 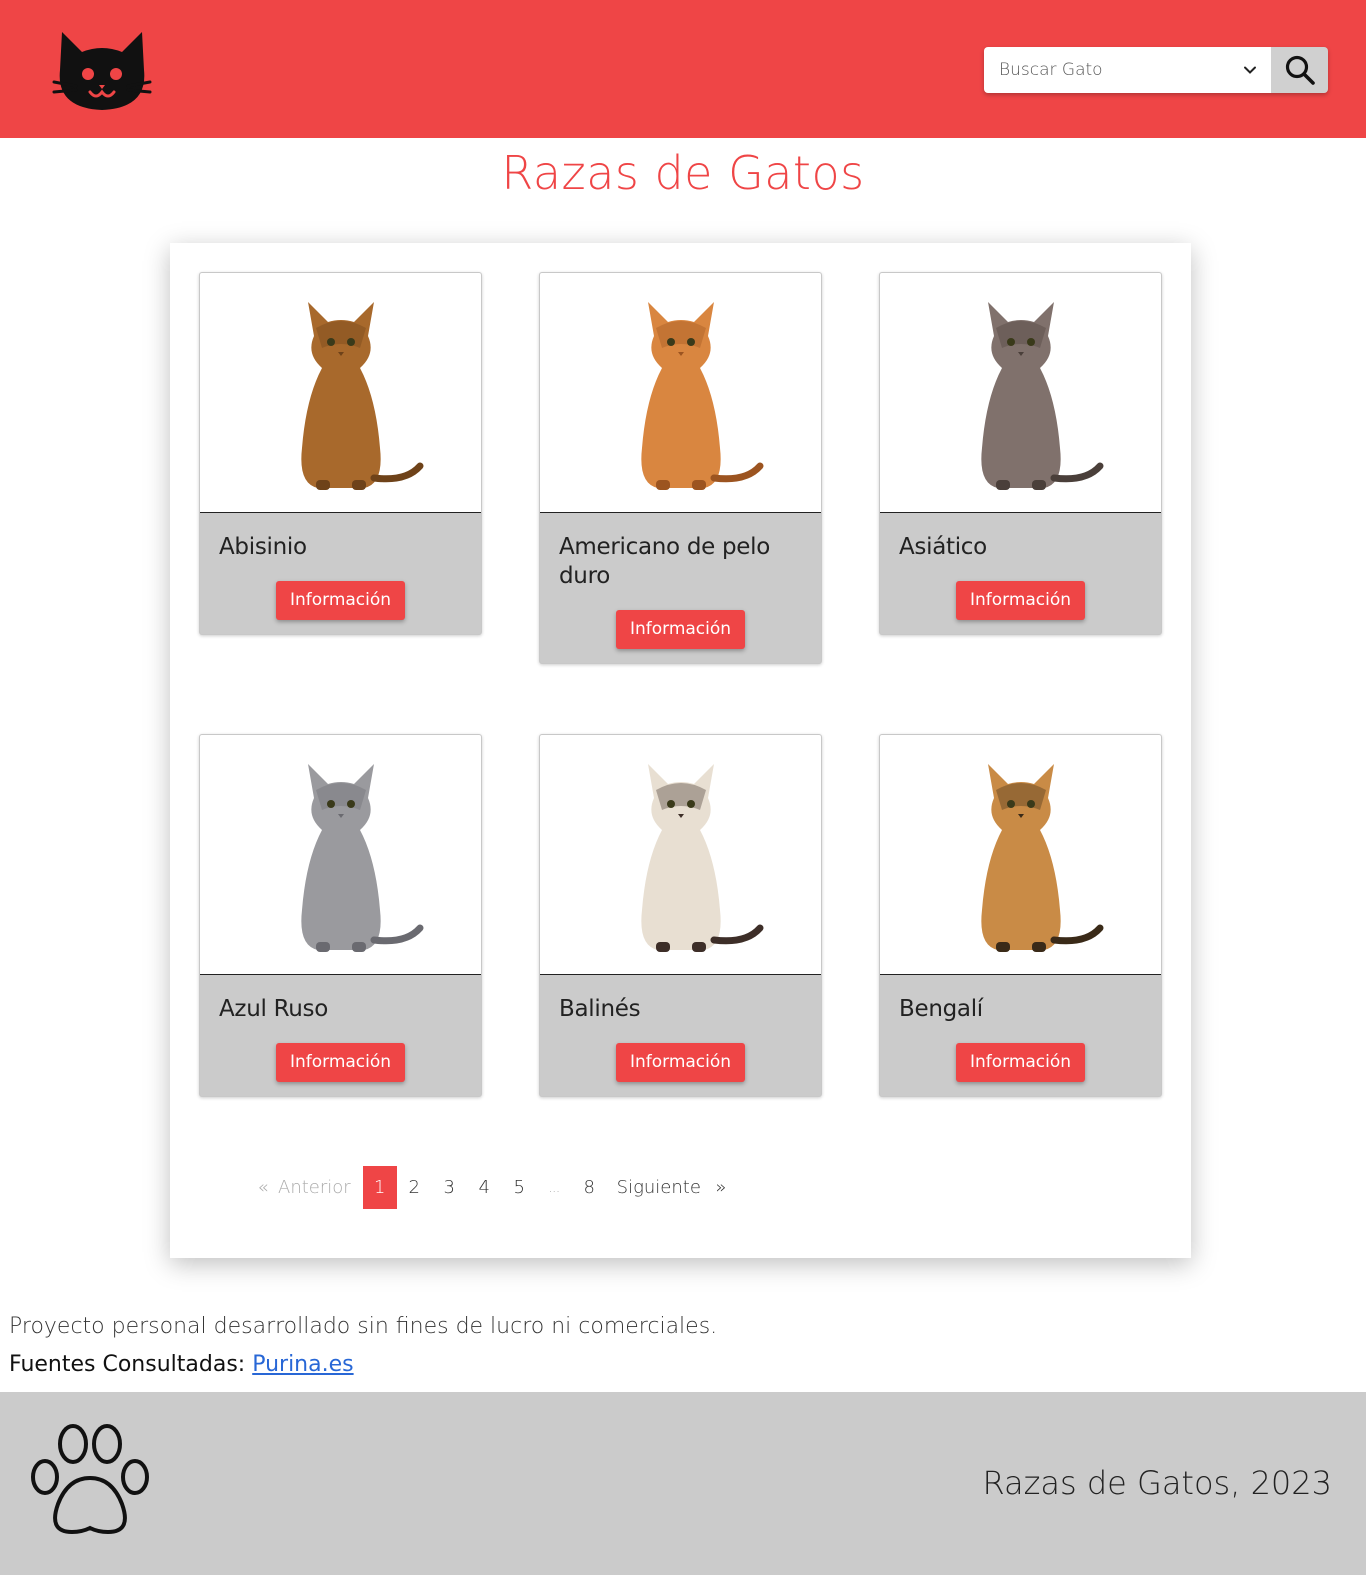 I want to click on breed-name: Americano de pelo duro, so click(x=665, y=561).